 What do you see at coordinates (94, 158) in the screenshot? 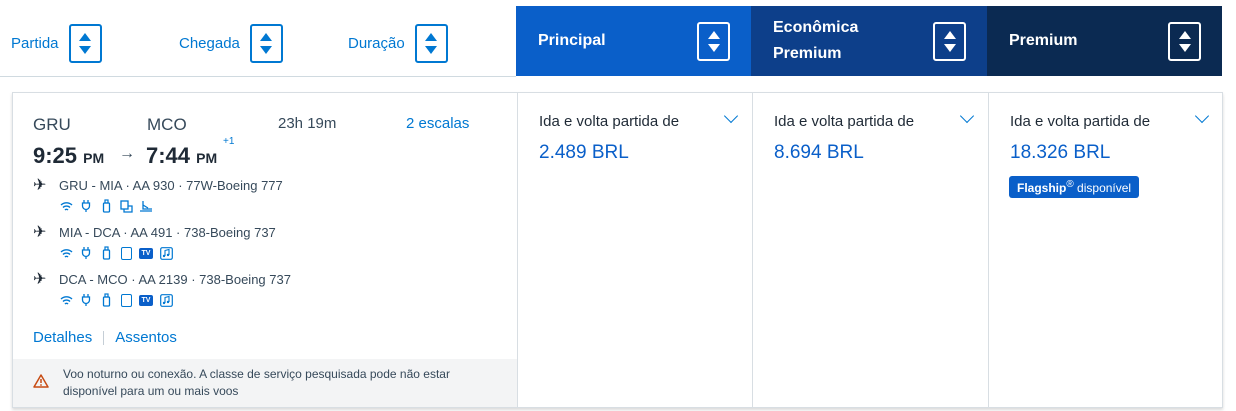
I see `depart-time-period: PM` at bounding box center [94, 158].